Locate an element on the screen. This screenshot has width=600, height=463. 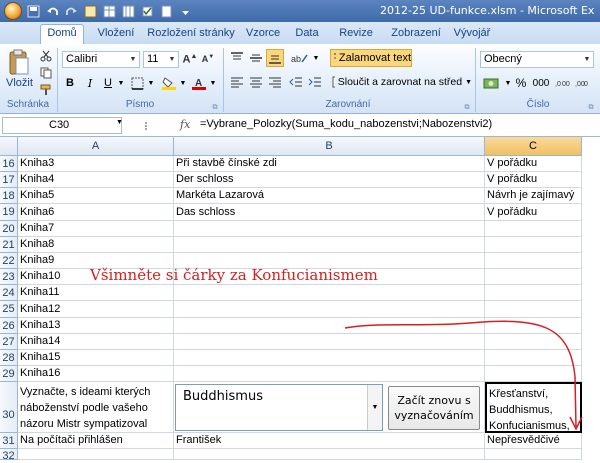
customize-qat-icon is located at coordinates (185, 11).